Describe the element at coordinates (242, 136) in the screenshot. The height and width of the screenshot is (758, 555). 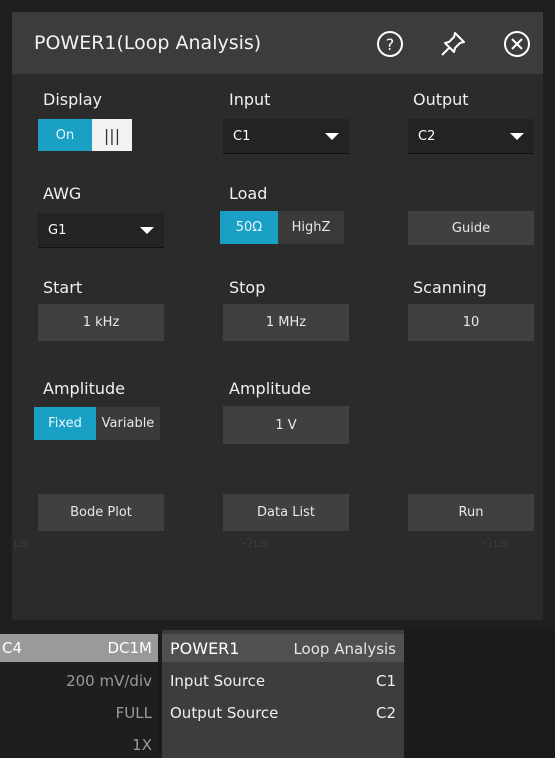
I see `input-value: C1` at that location.